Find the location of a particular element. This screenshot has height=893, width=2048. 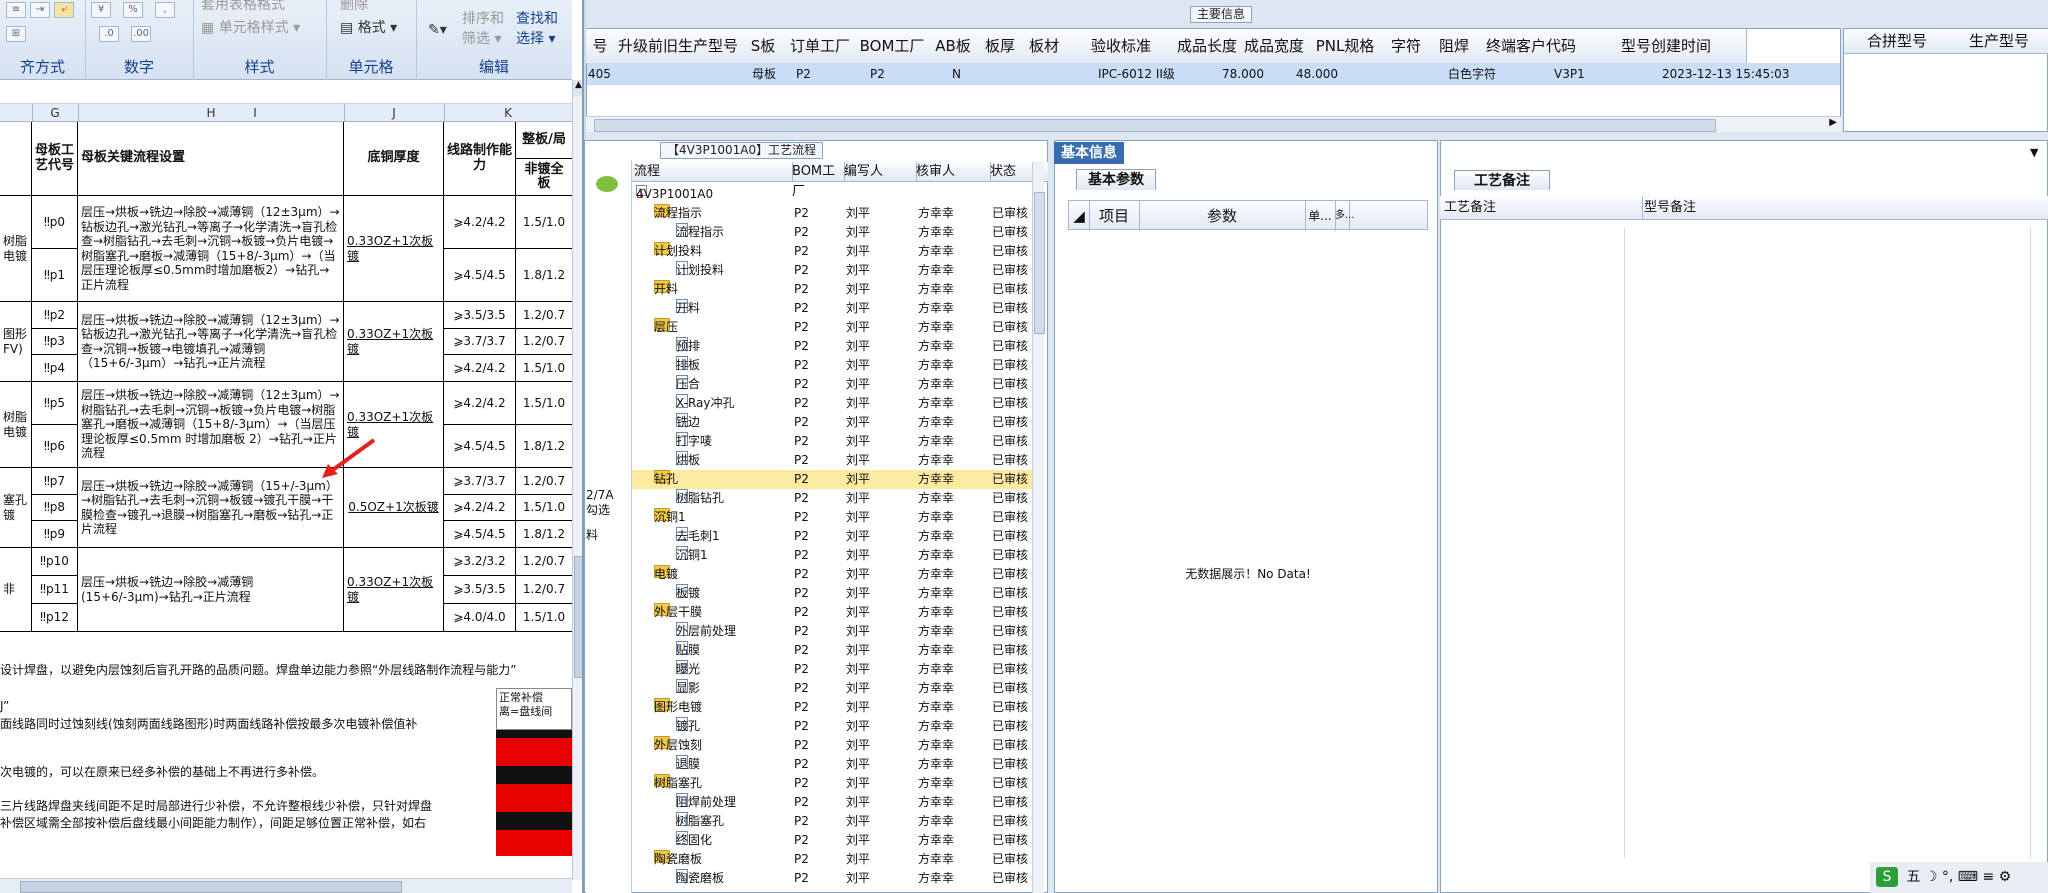

cell-capability: ⩾3.5/3.5 is located at coordinates (480, 315).